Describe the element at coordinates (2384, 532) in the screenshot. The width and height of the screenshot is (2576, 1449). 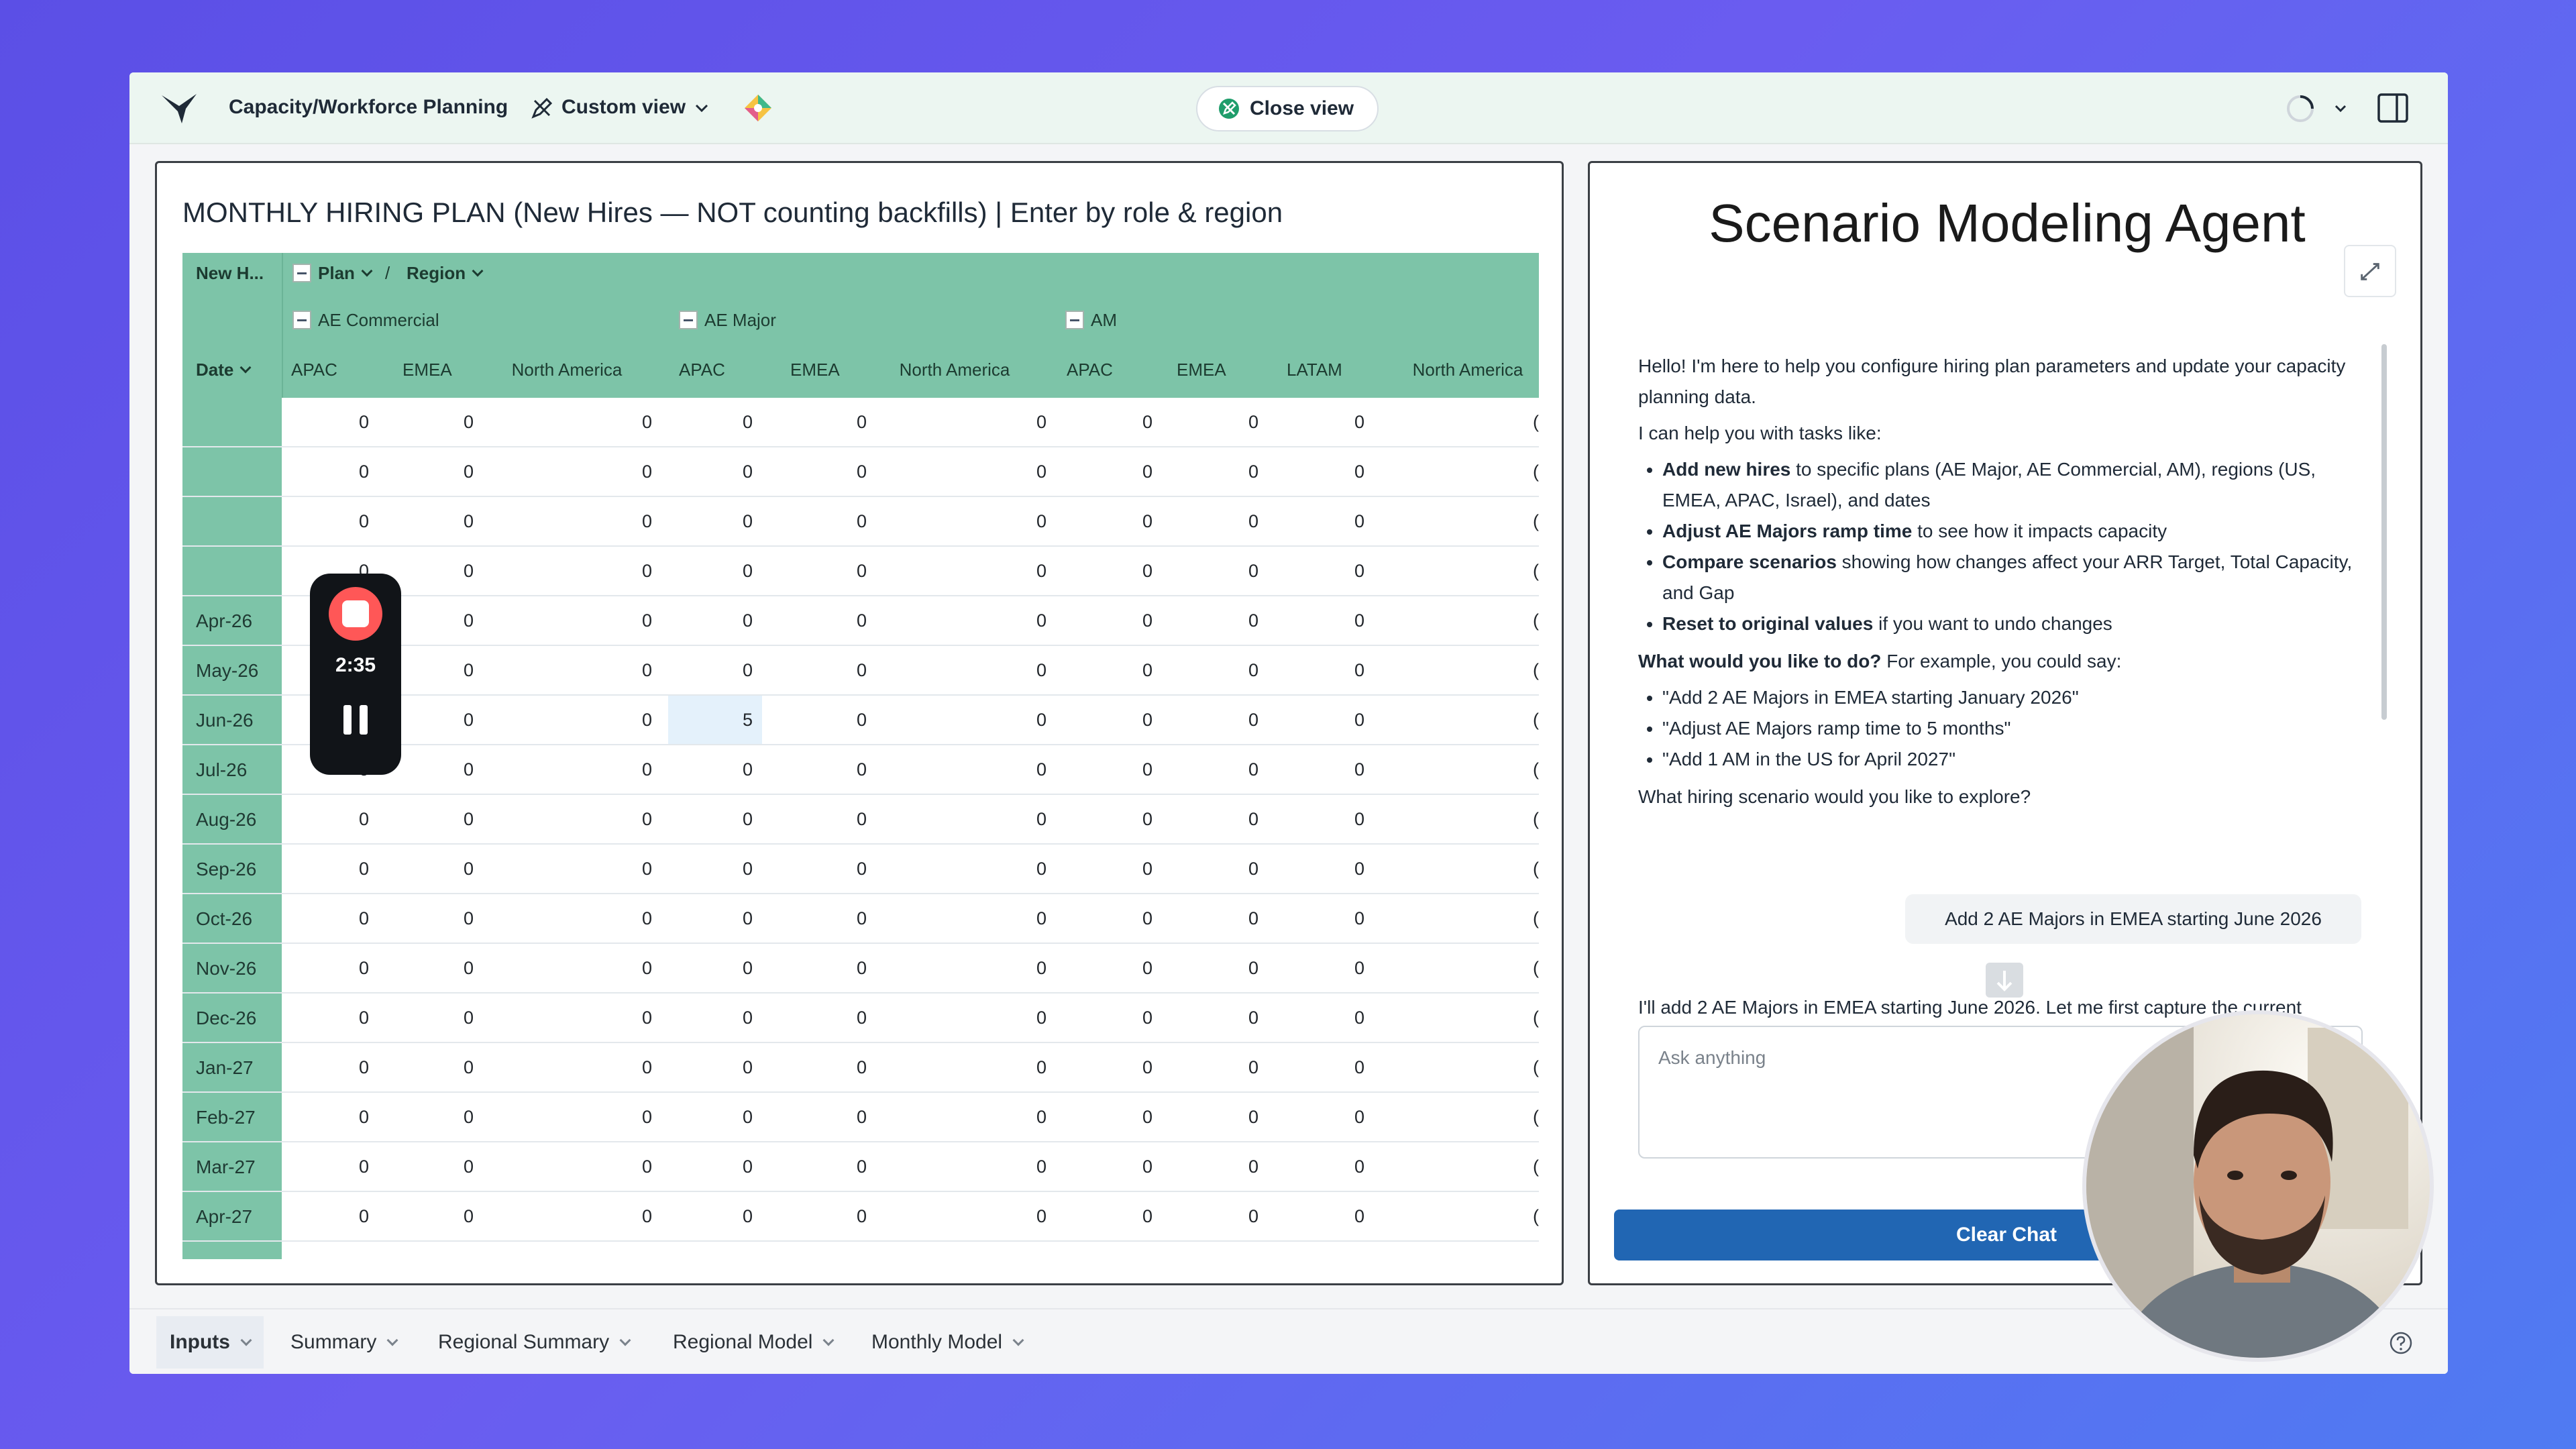
I see `chat-scrollbar` at that location.